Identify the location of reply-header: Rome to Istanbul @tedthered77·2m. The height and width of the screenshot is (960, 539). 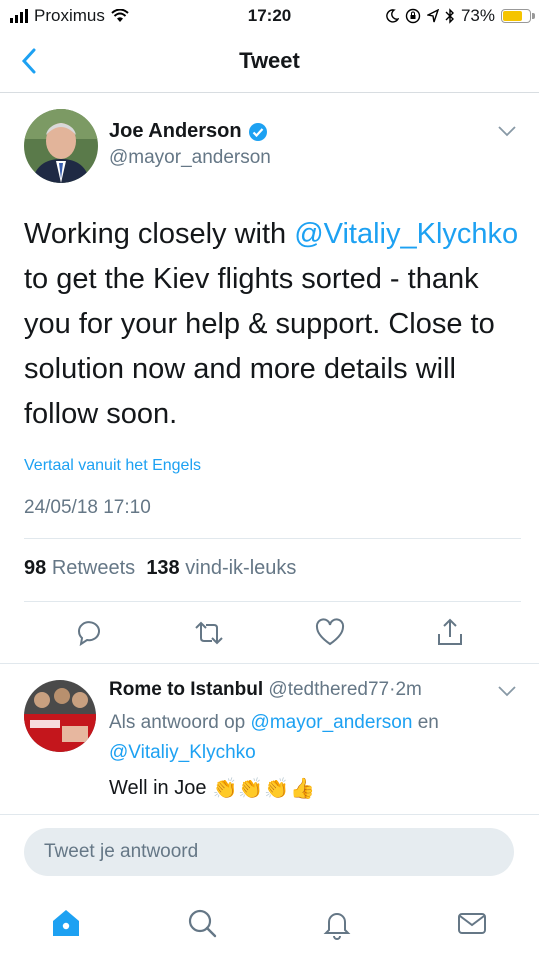
(265, 690).